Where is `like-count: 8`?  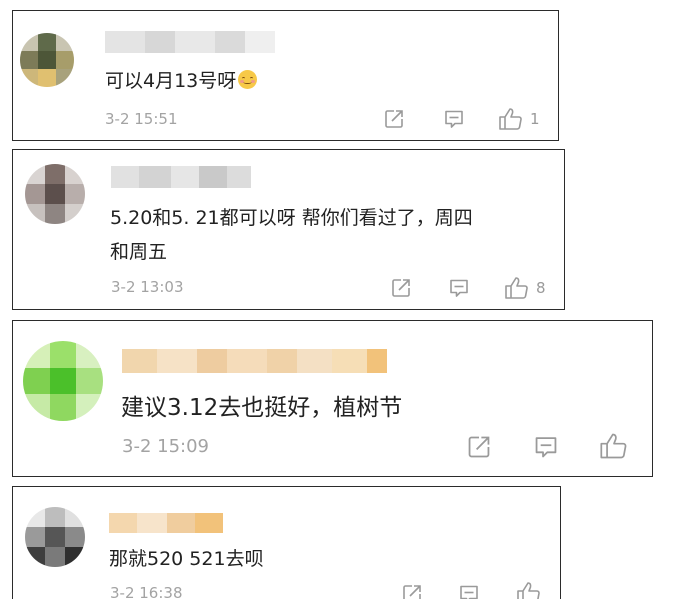 like-count: 8 is located at coordinates (541, 288).